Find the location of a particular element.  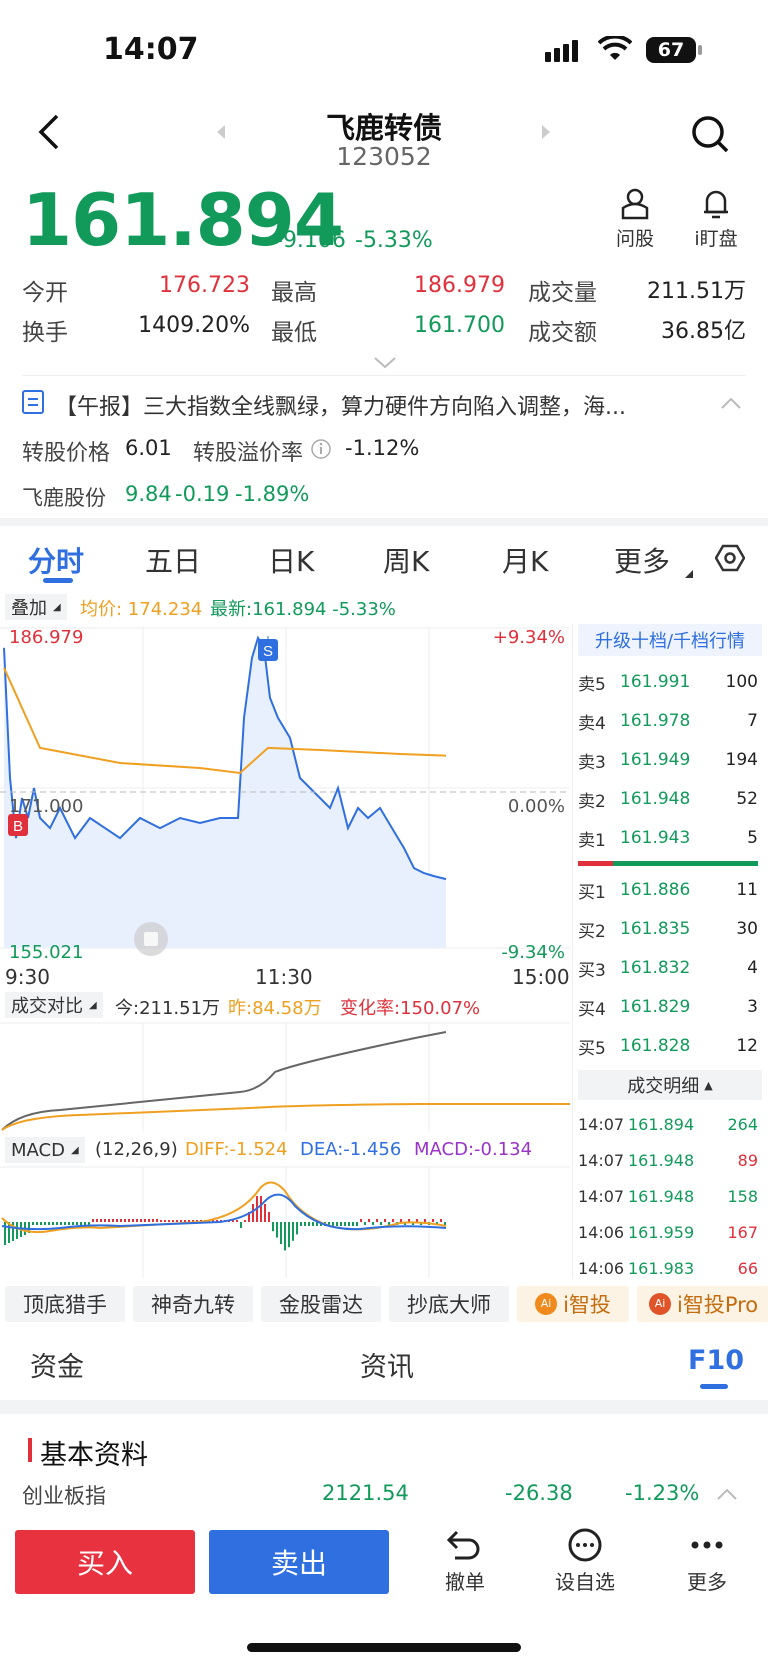

tab-intraday: 分时 is located at coordinates (56, 560).